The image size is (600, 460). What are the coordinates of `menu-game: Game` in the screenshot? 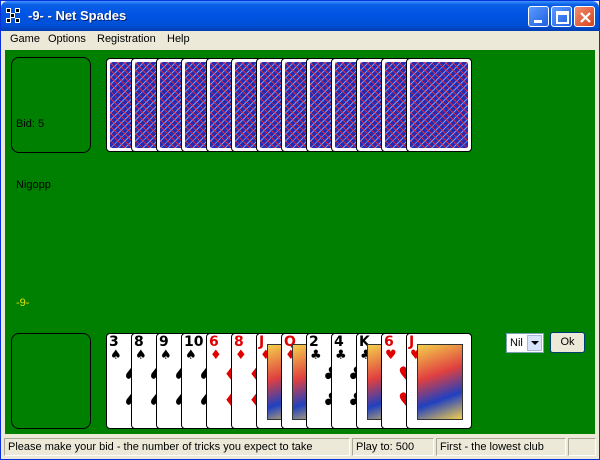 It's located at (25, 39).